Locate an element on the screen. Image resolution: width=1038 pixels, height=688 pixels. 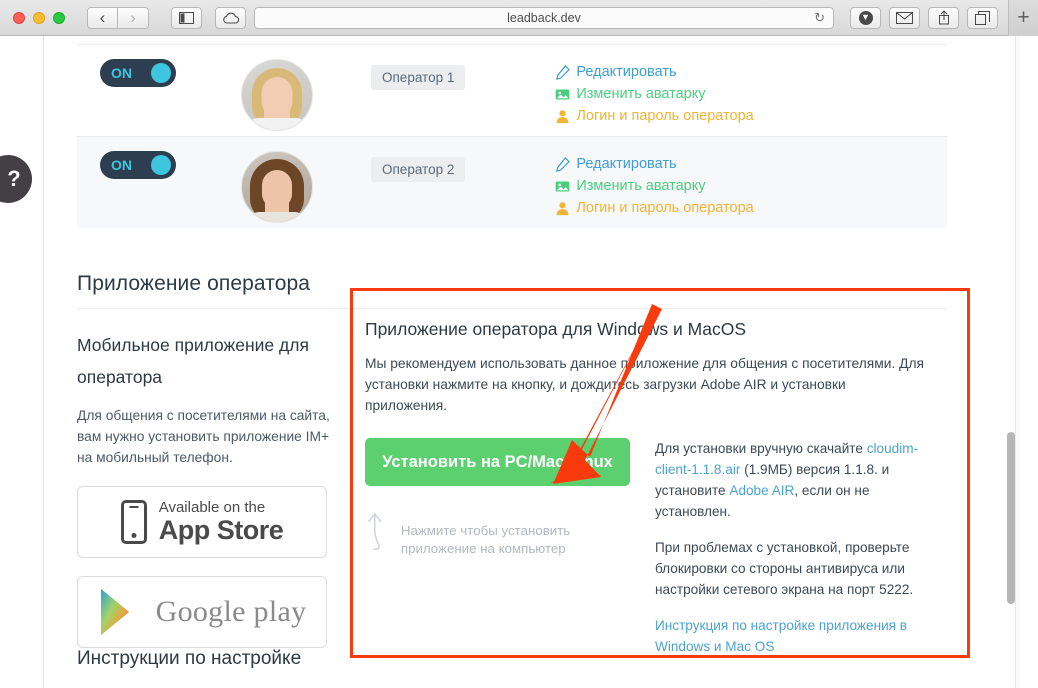
install-button: Установить на PC/Mac/Linux is located at coordinates (497, 462).